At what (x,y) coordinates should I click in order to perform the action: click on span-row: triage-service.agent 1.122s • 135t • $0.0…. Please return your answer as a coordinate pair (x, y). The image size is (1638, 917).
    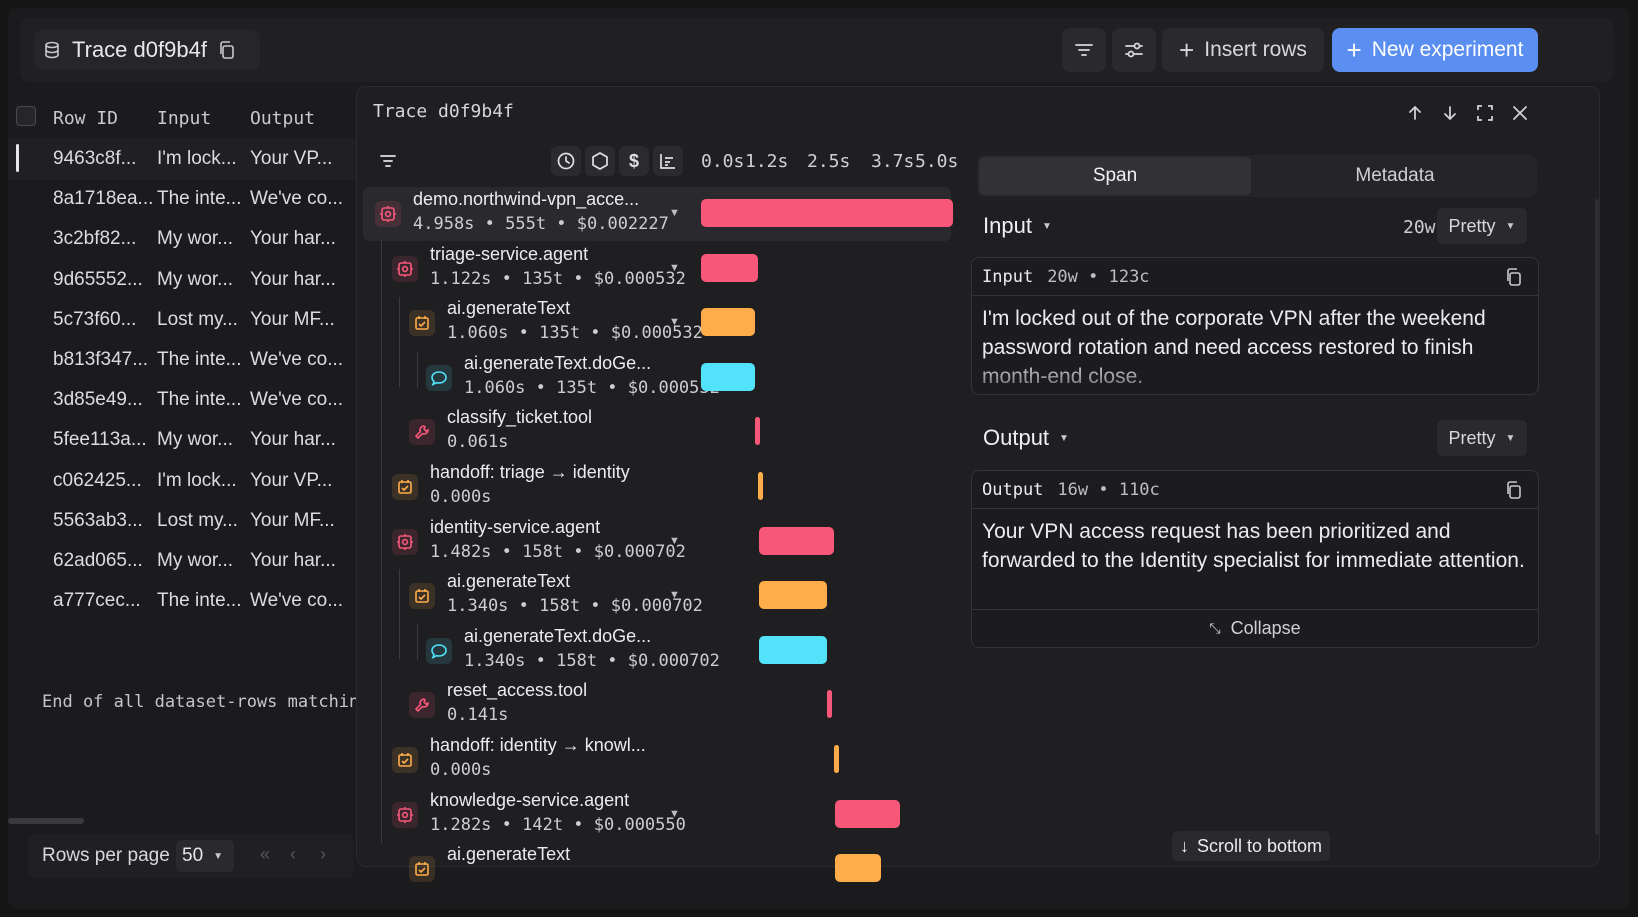
    Looking at the image, I should click on (657, 269).